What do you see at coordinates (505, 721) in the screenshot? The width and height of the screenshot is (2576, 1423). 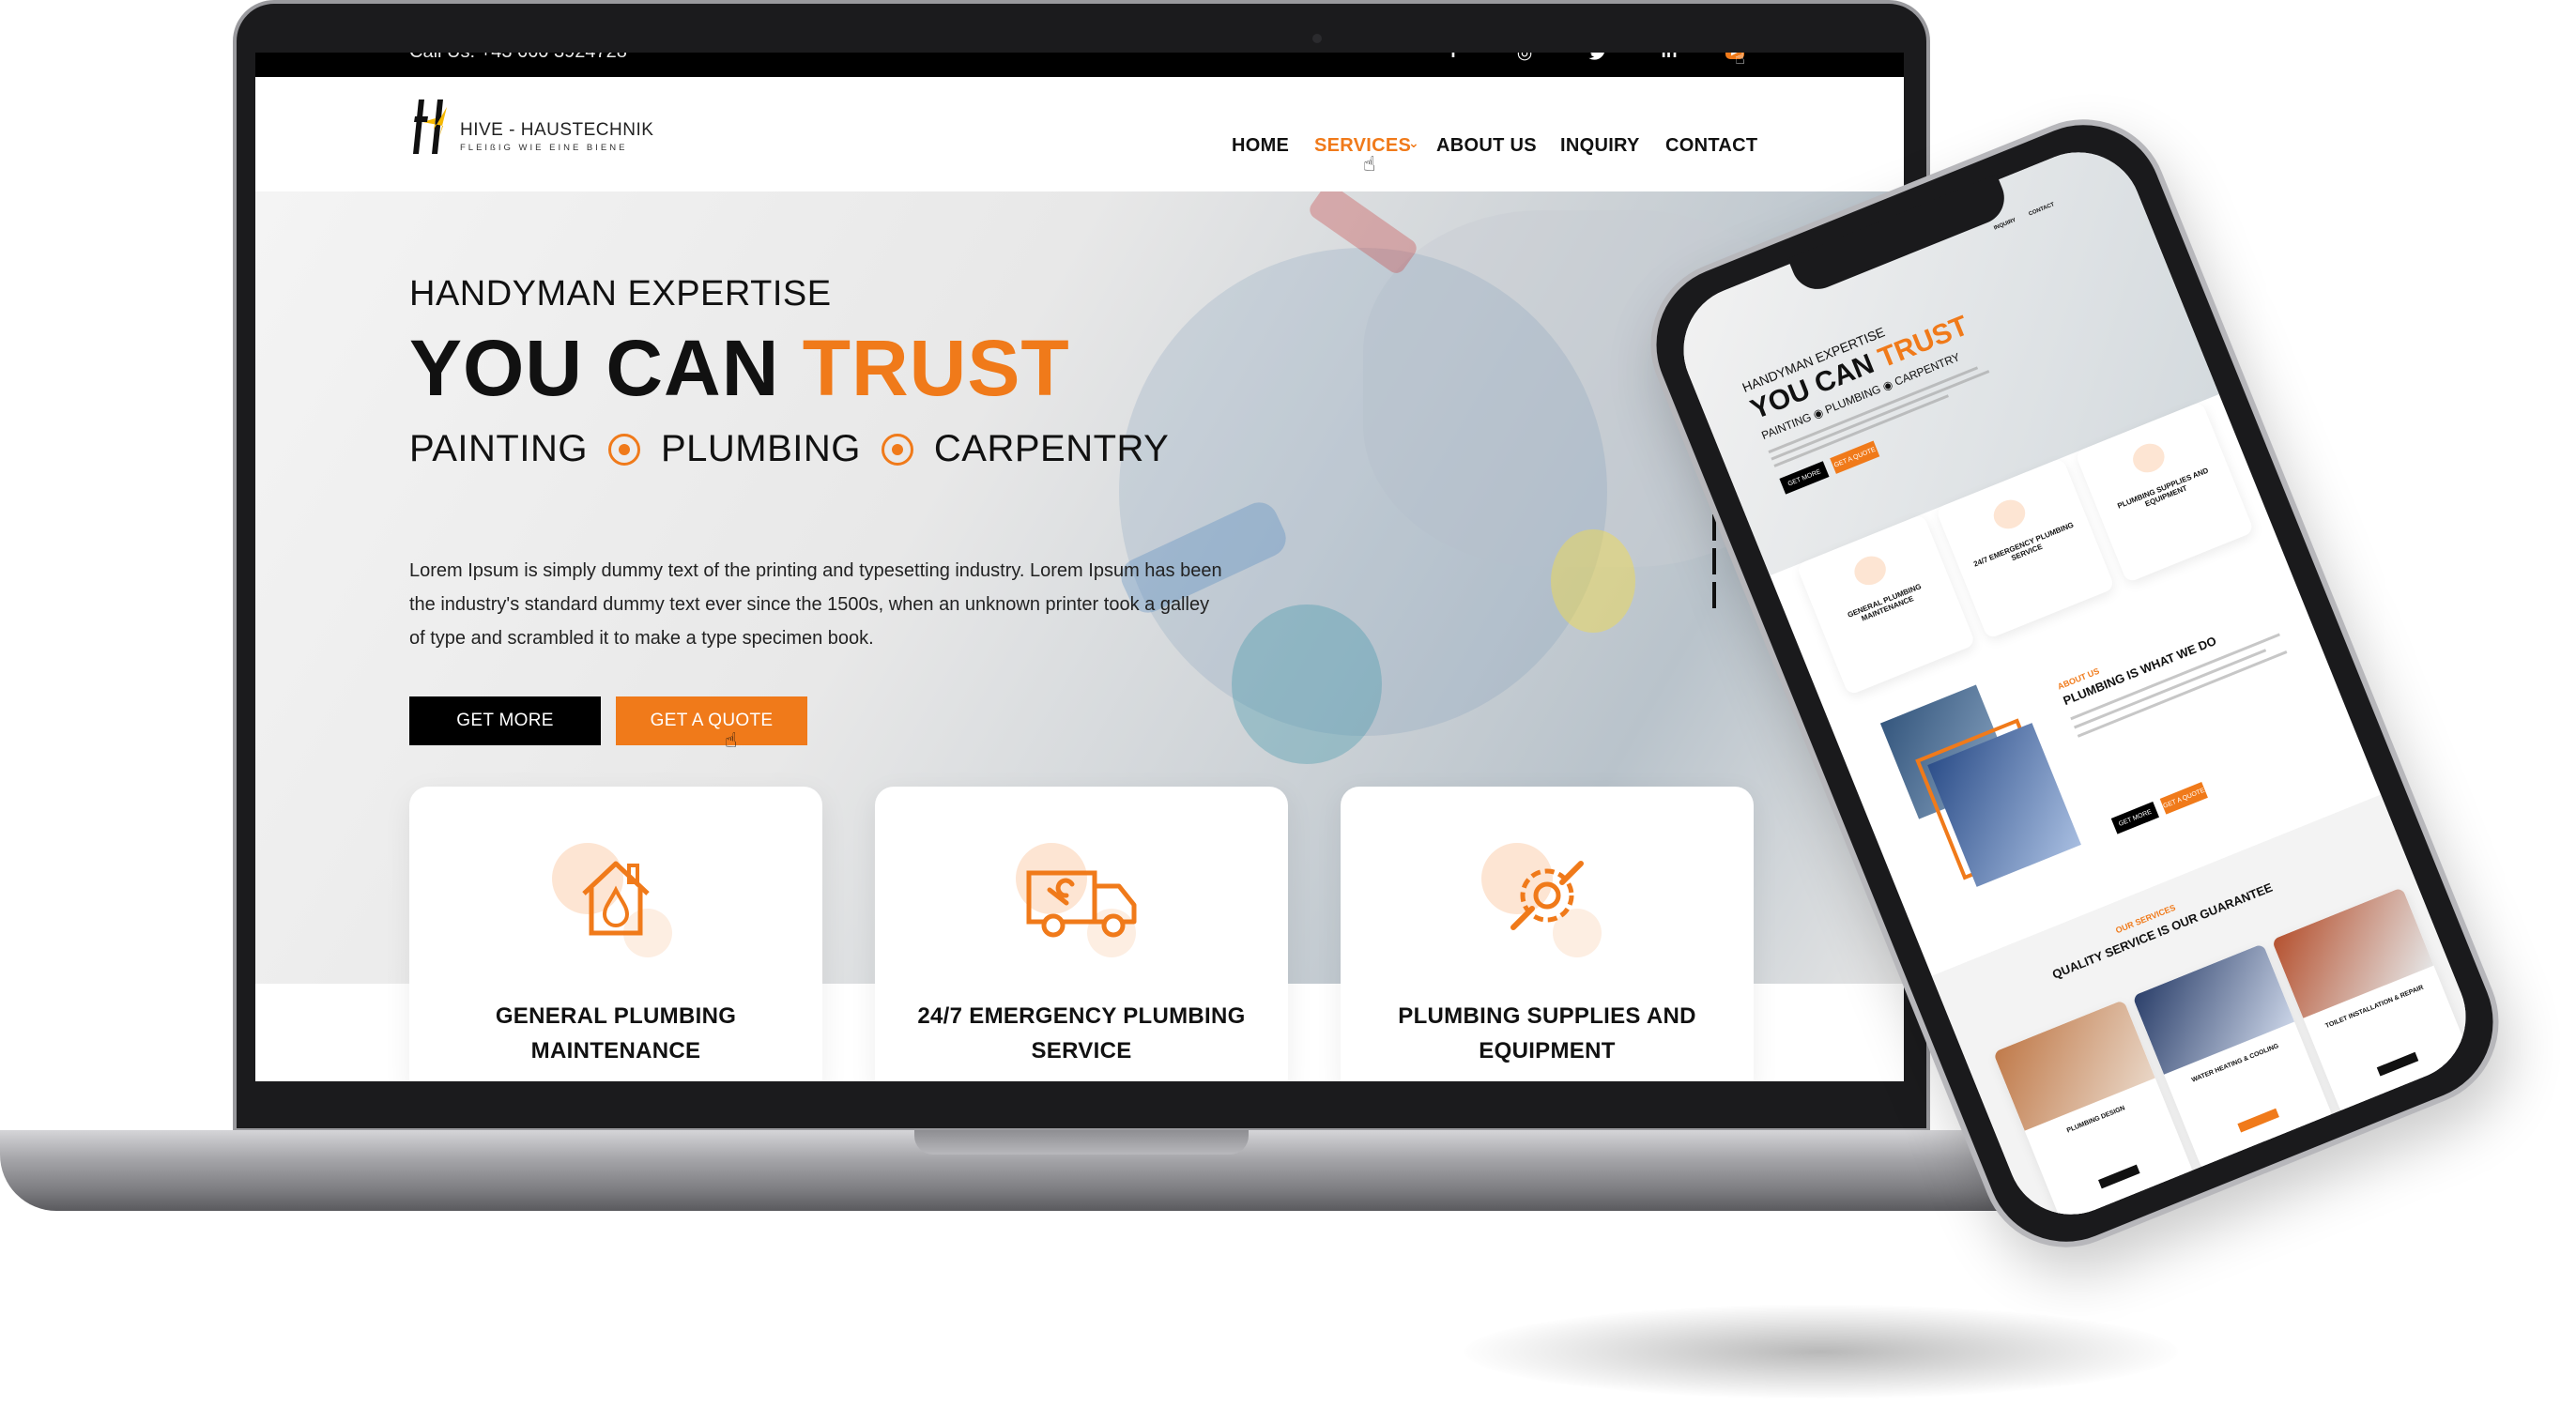 I see `get-more-button: GET MORE` at bounding box center [505, 721].